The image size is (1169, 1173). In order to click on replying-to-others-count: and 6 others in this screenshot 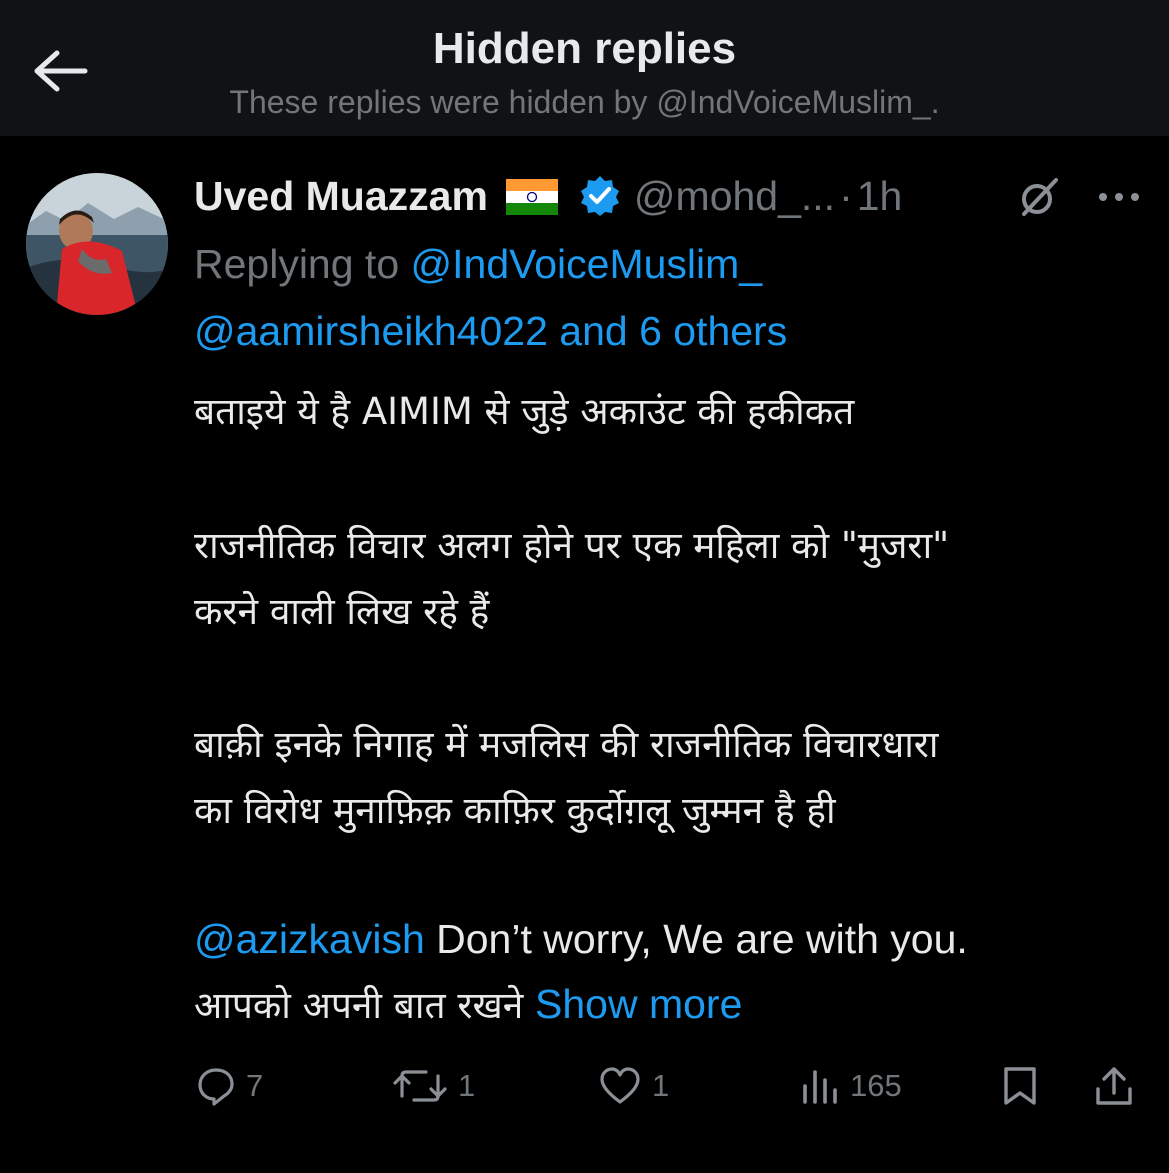, I will do `click(667, 331)`.